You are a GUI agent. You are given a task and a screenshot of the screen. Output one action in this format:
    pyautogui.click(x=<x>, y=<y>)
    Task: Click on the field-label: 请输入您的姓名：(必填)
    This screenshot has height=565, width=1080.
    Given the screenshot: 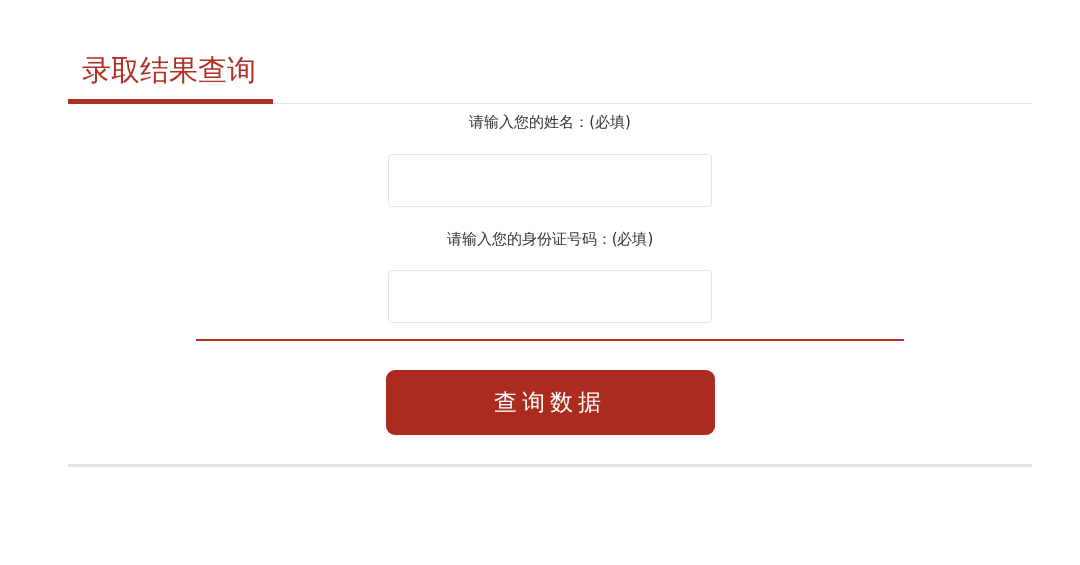 What is the action you would take?
    pyautogui.click(x=550, y=122)
    